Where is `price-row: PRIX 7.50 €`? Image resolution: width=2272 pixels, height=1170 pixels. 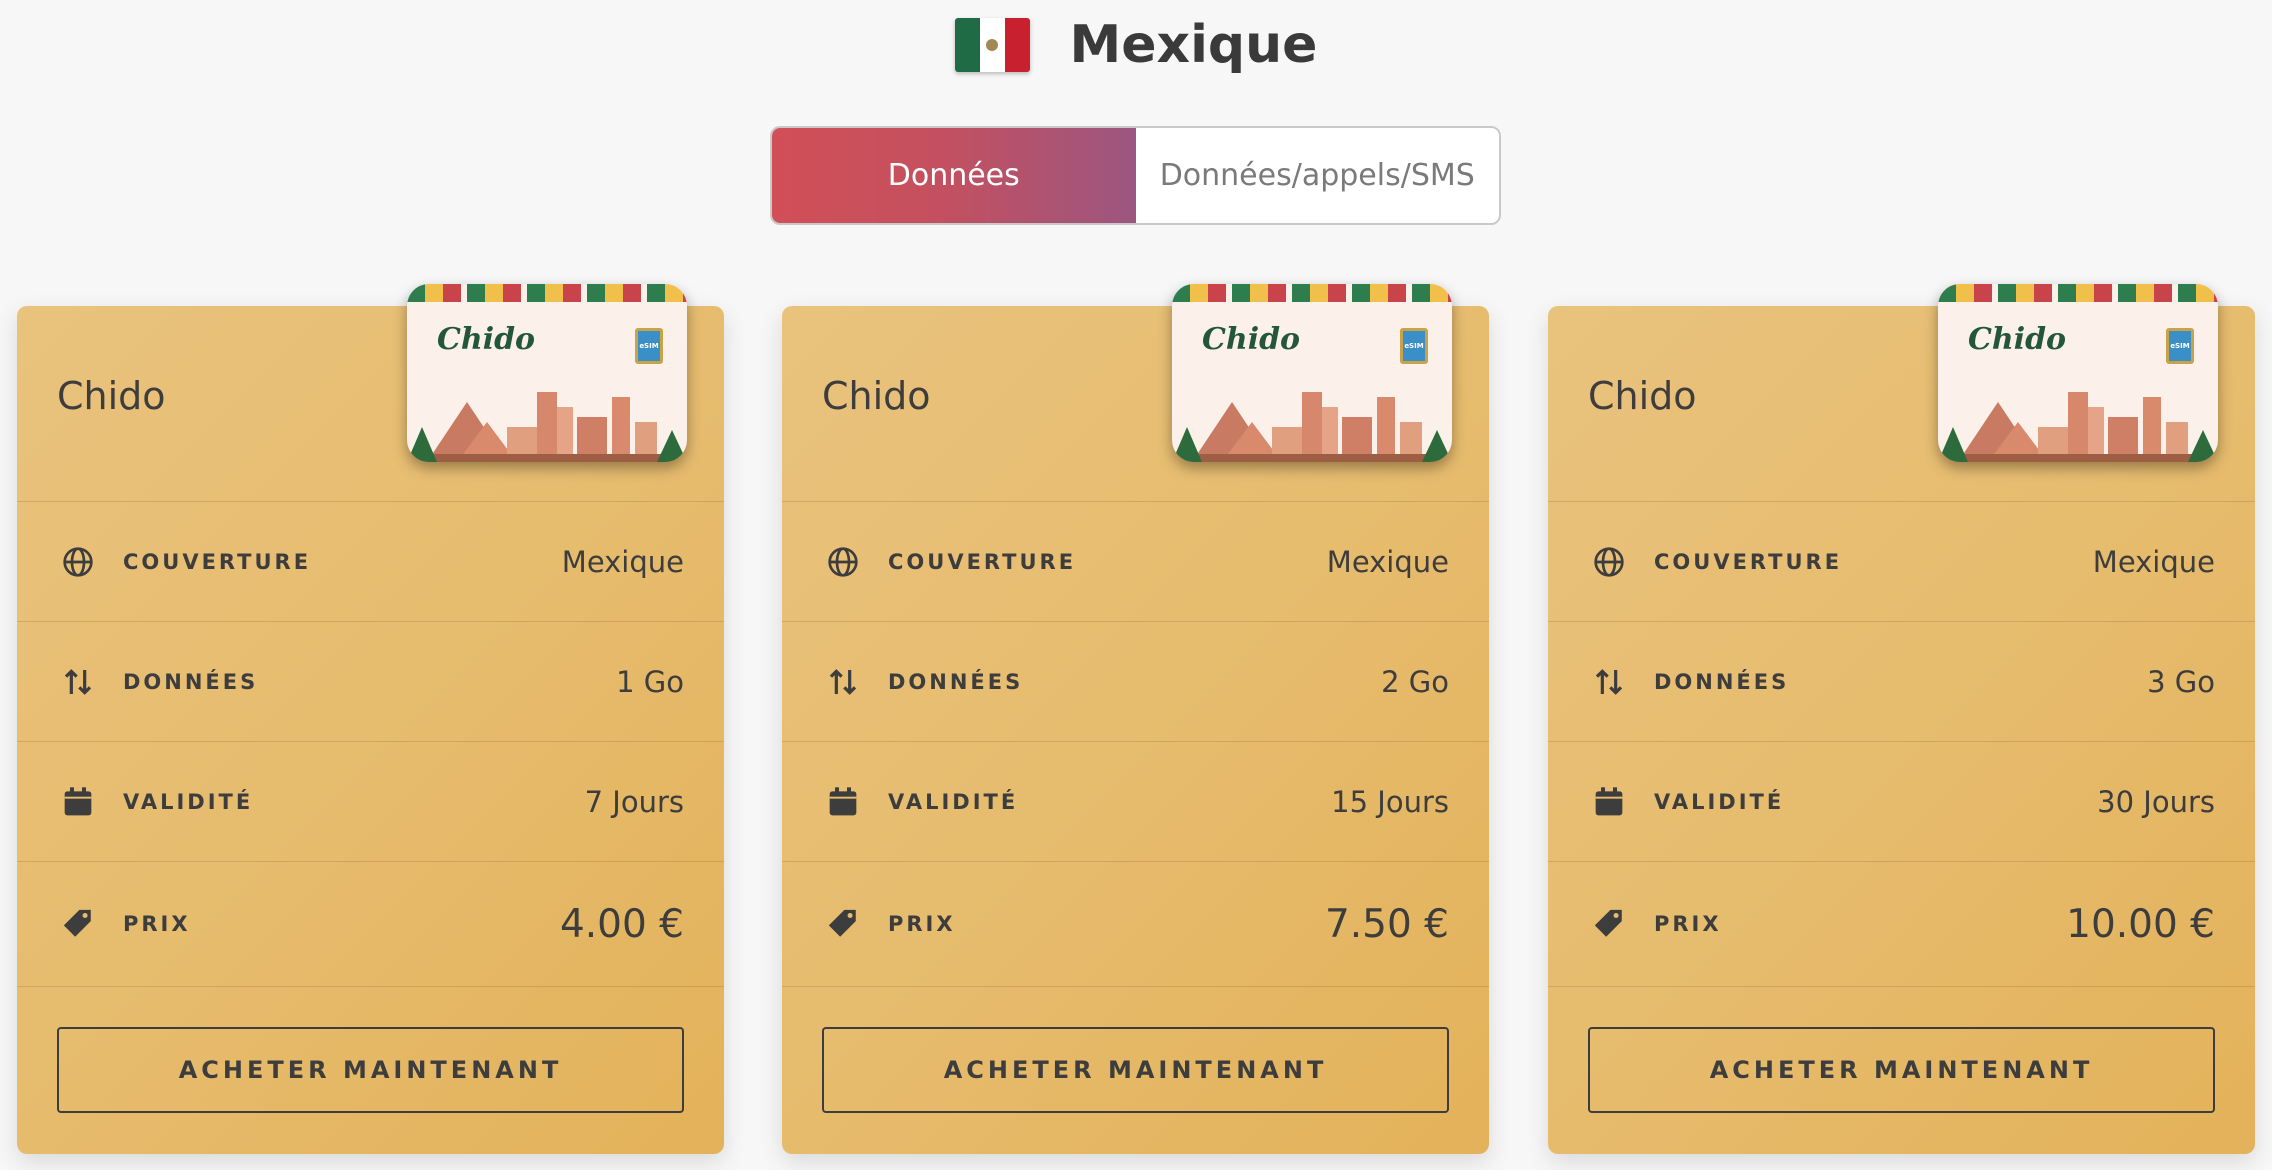 price-row: PRIX 7.50 € is located at coordinates (1135, 924).